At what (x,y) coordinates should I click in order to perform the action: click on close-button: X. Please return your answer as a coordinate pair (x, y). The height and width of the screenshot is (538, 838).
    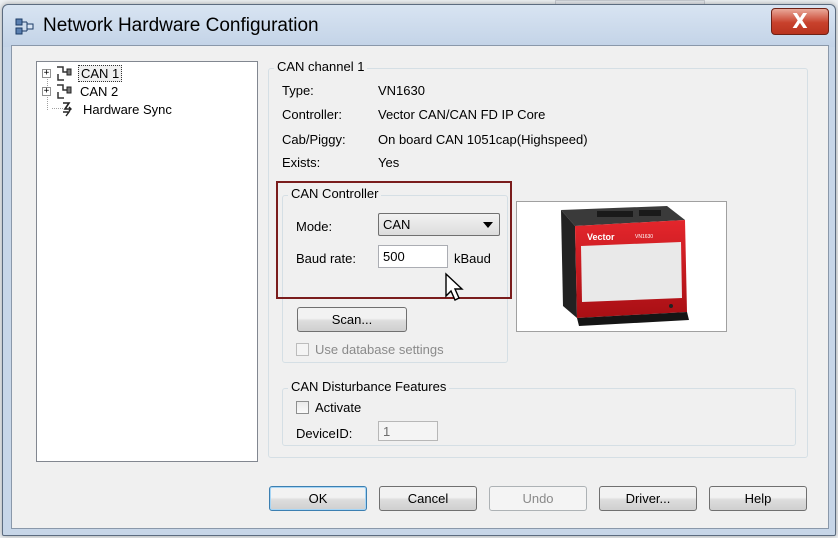
    Looking at the image, I should click on (800, 21).